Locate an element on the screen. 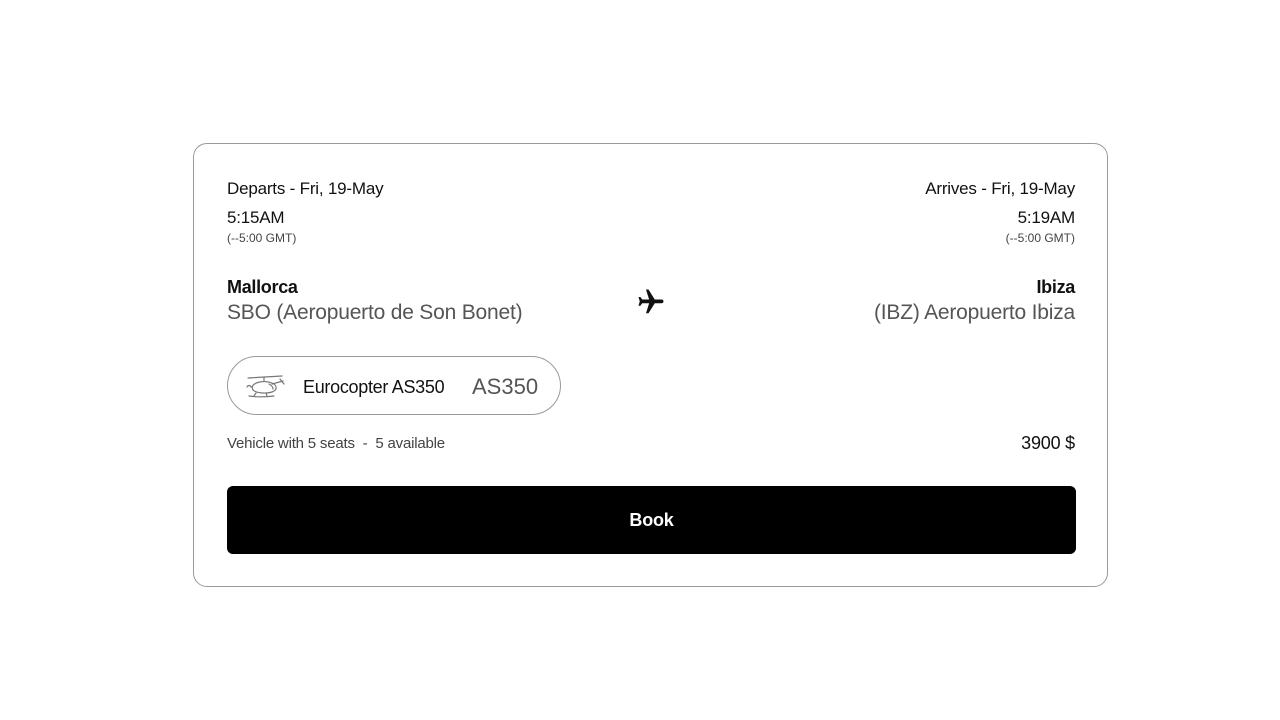  arrival-timezone: (--5:00 GMT) is located at coordinates (1040, 238).